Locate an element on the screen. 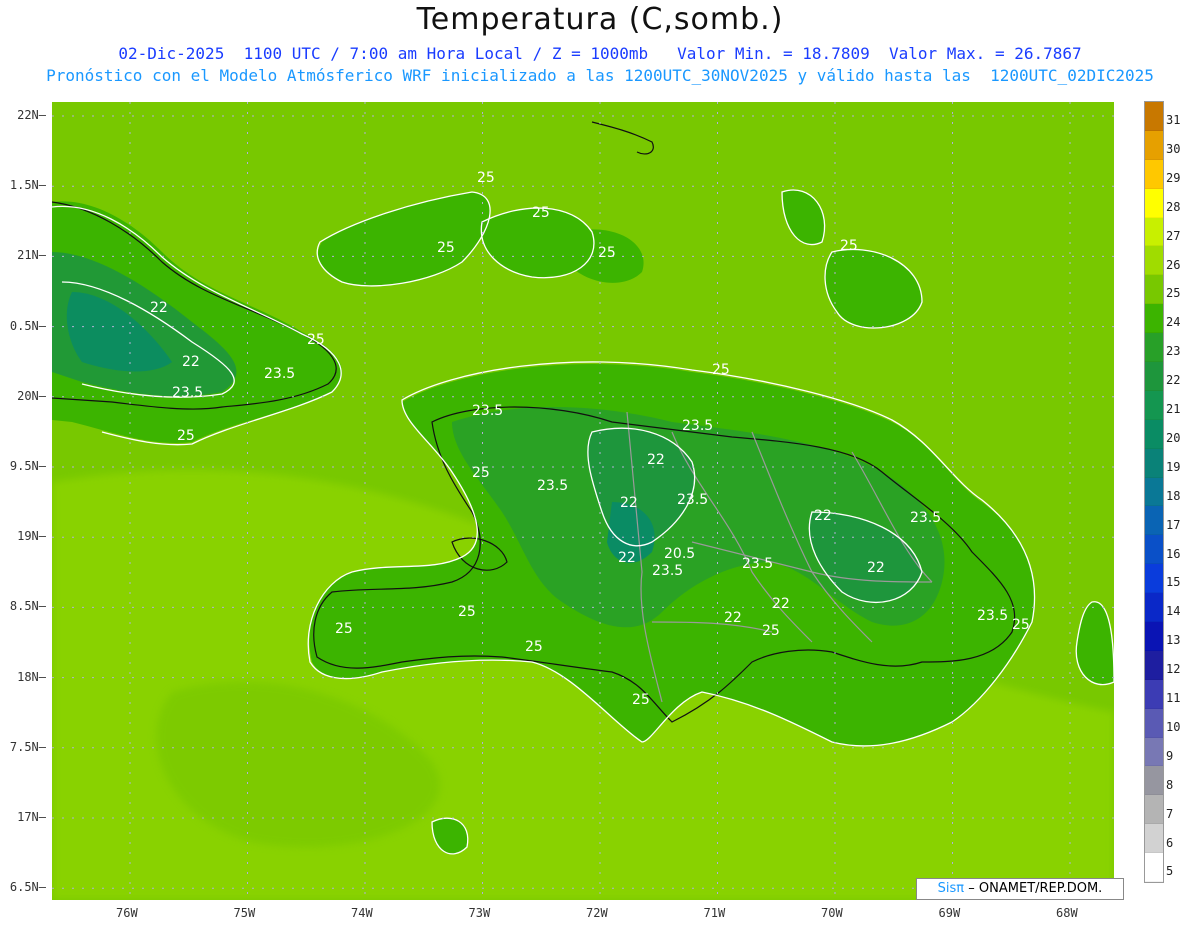  color-scale-value: 13 is located at coordinates (1173, 640).